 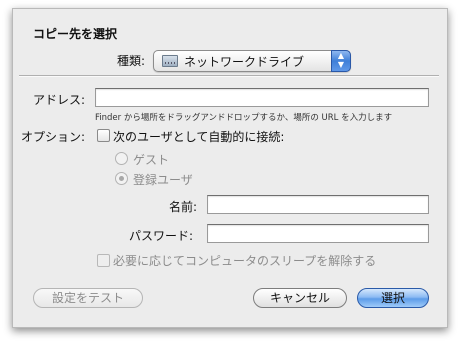 I want to click on cancel-button: キャンセル, so click(x=300, y=298).